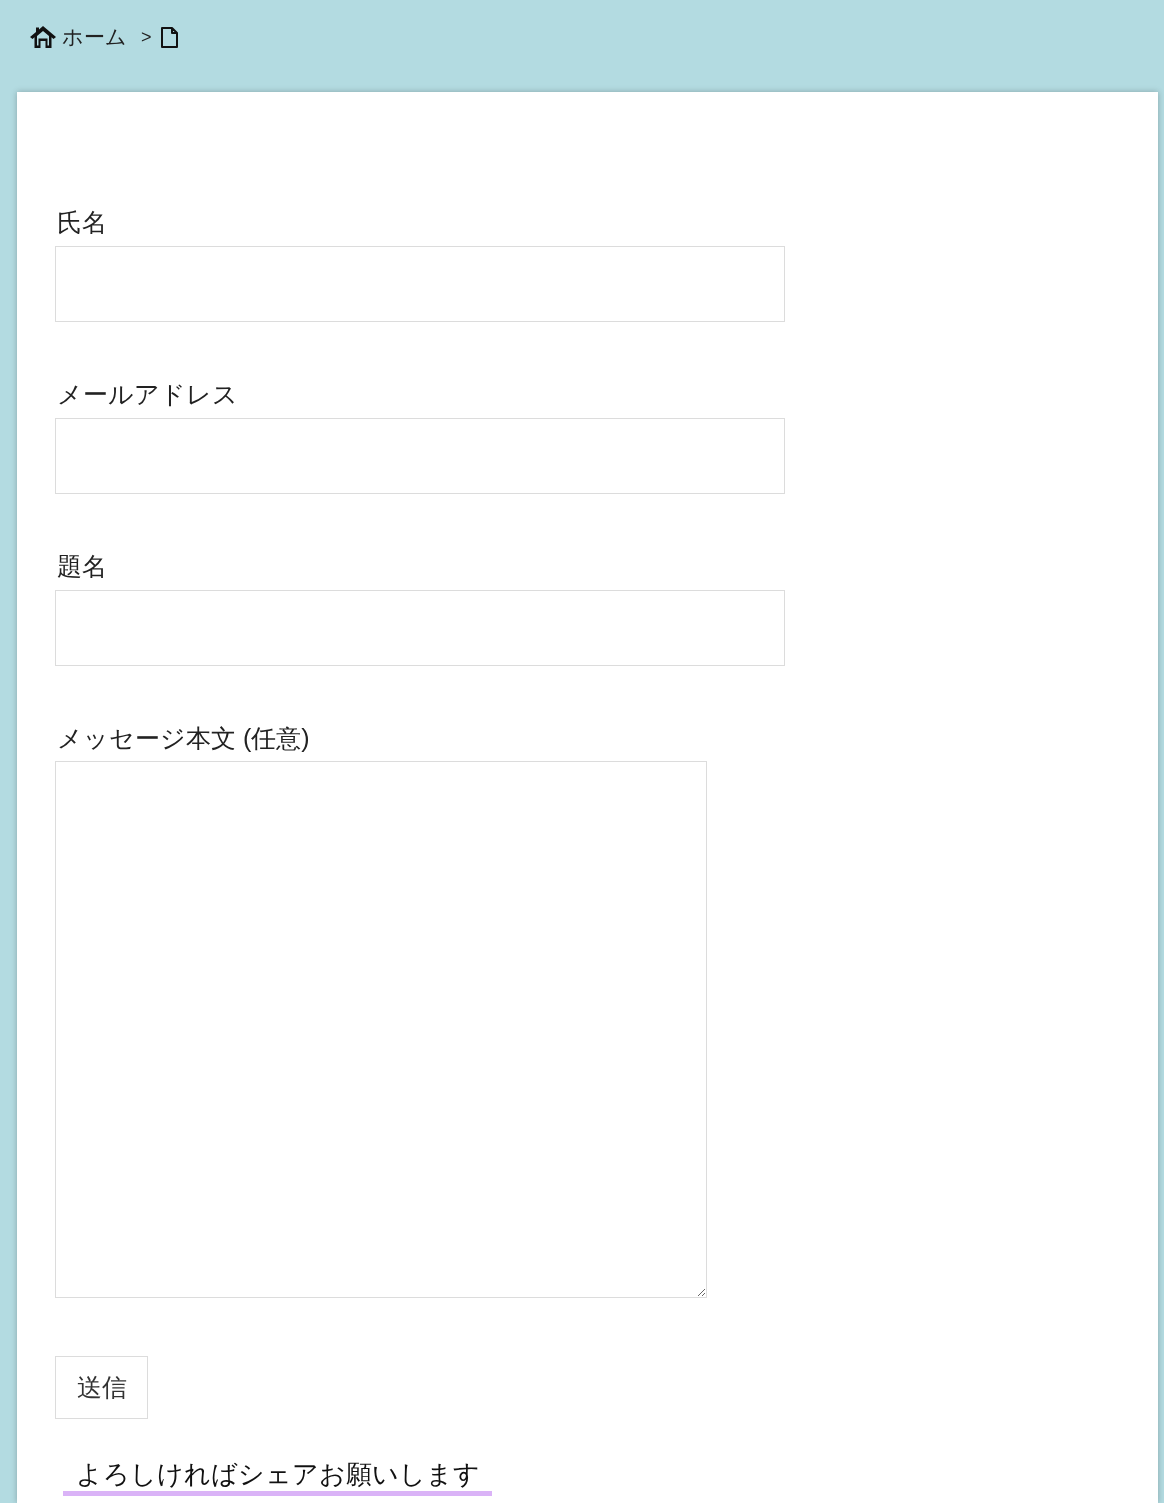 The width and height of the screenshot is (1164, 1503). I want to click on submit-button: 送信, so click(101, 1387).